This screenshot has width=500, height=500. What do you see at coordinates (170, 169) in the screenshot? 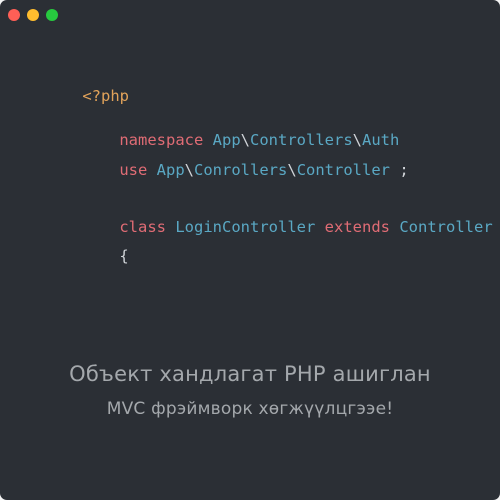
I see `use-segment: App` at bounding box center [170, 169].